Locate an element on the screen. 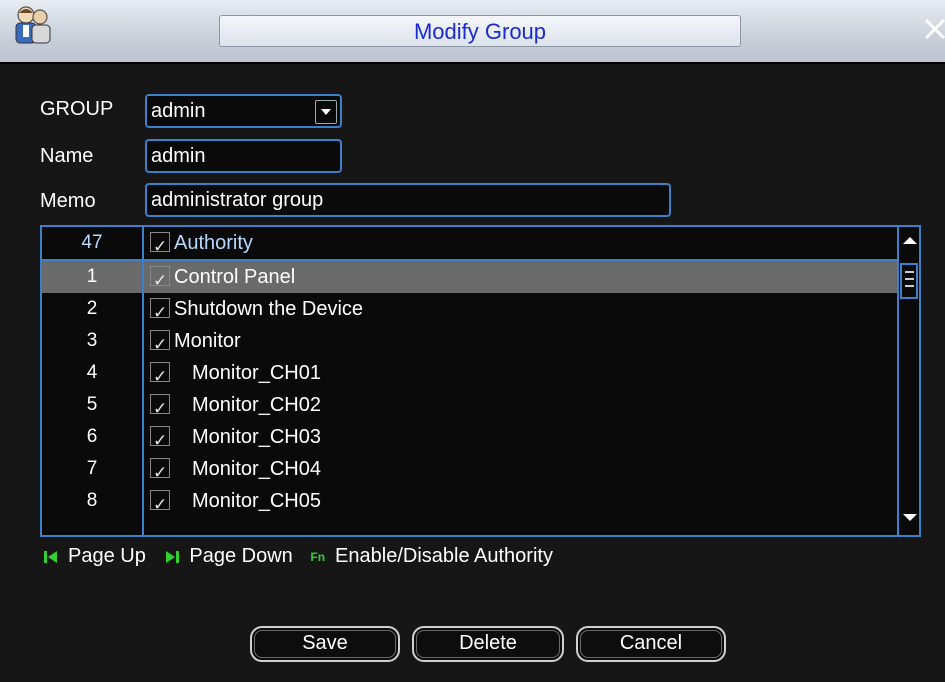 The height and width of the screenshot is (682, 945). fn-key-icon: Fn is located at coordinates (318, 556).